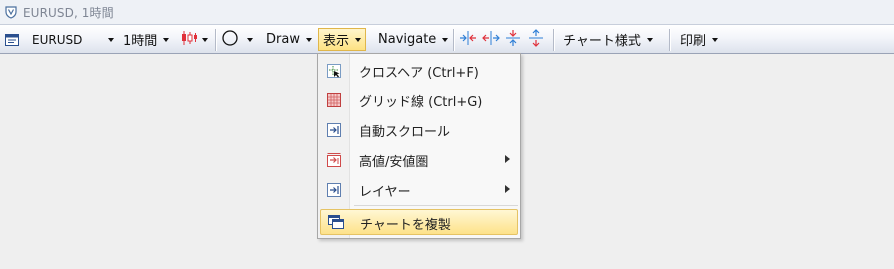 The width and height of the screenshot is (894, 269). I want to click on menu-item-label: 高値/安値圏, so click(394, 162).